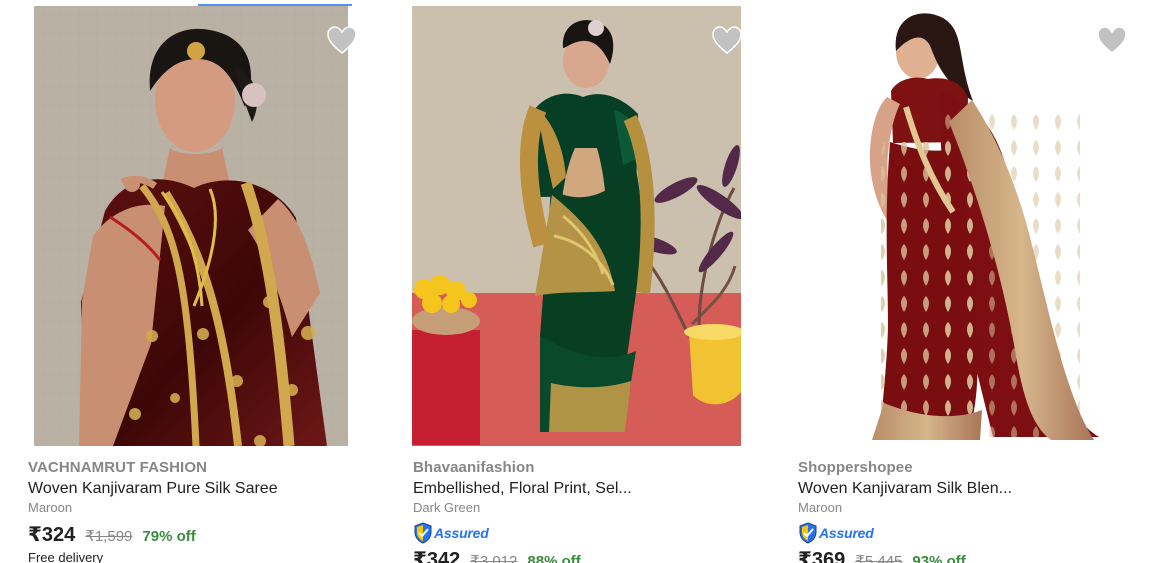 This screenshot has height=563, width=1151. What do you see at coordinates (939, 558) in the screenshot?
I see `discount-badge: 93% off` at bounding box center [939, 558].